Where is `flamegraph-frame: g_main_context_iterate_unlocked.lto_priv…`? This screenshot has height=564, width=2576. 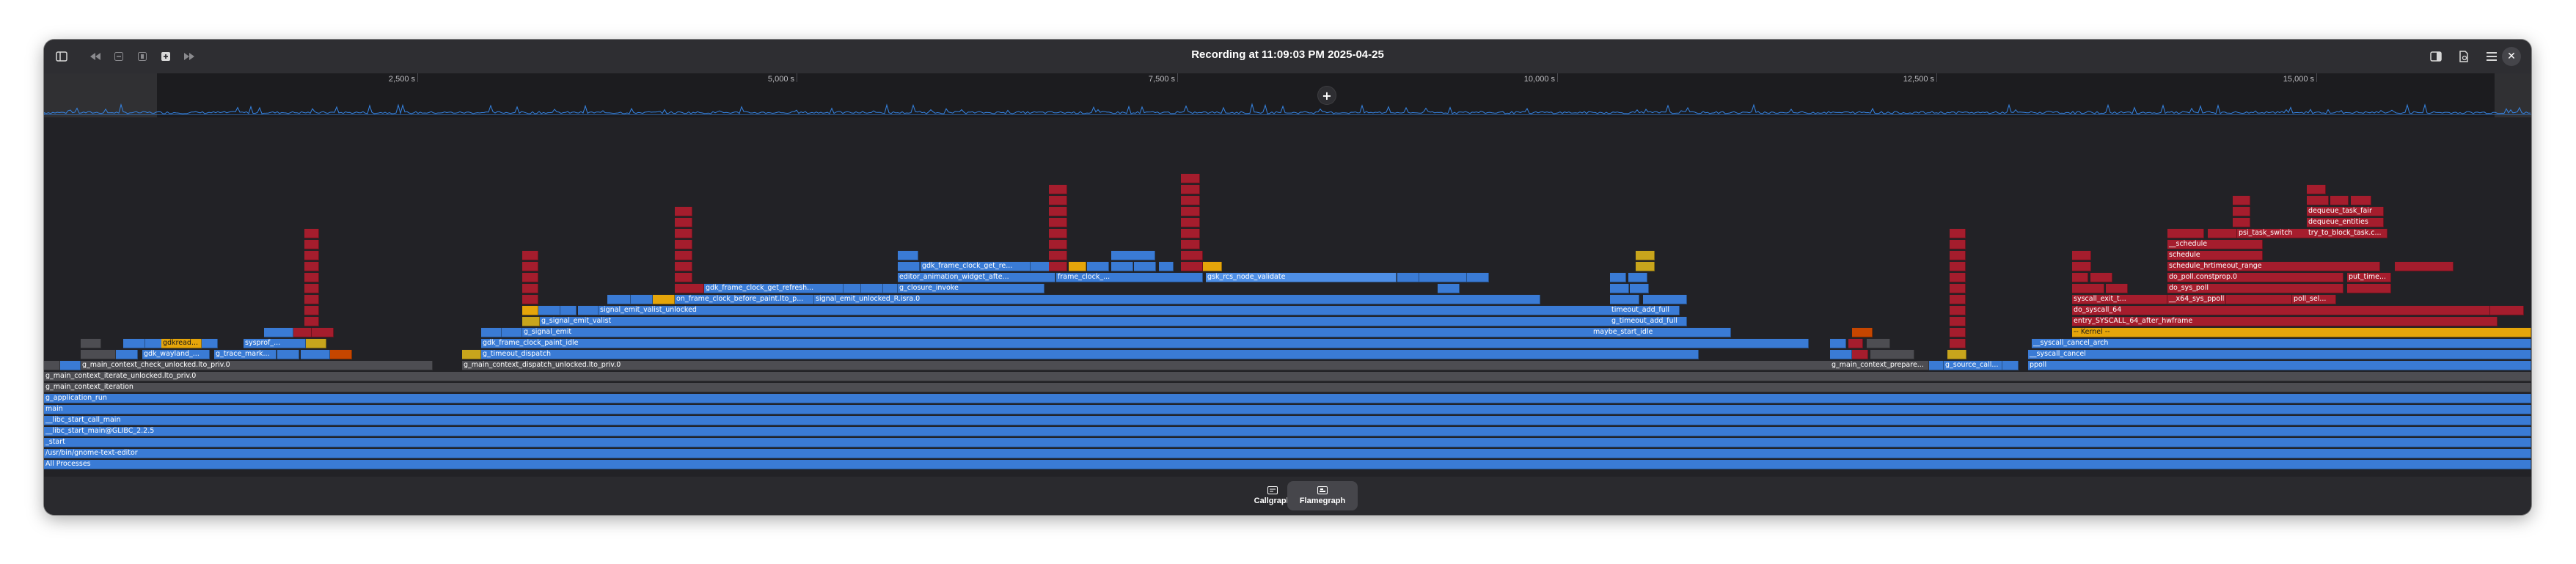
flamegraph-frame: g_main_context_iterate_unlocked.lto_priv… is located at coordinates (1287, 376).